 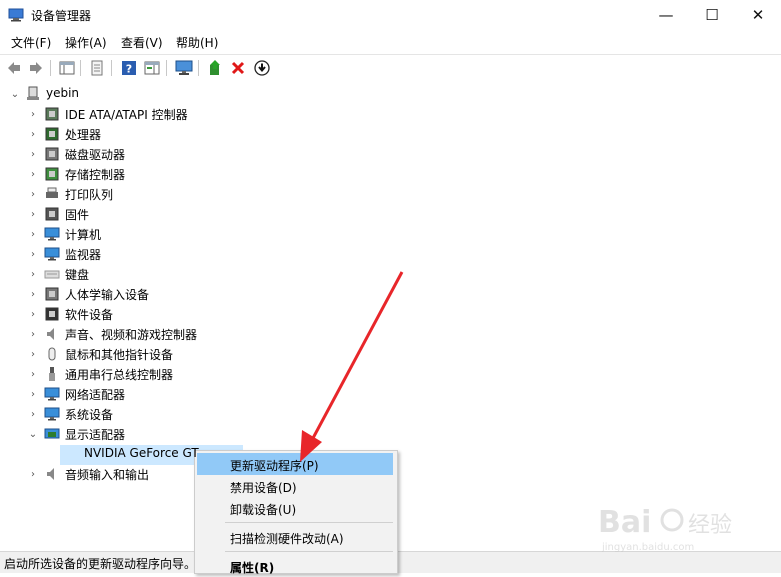 I want to click on network-adapter-icon, so click(x=52, y=394).